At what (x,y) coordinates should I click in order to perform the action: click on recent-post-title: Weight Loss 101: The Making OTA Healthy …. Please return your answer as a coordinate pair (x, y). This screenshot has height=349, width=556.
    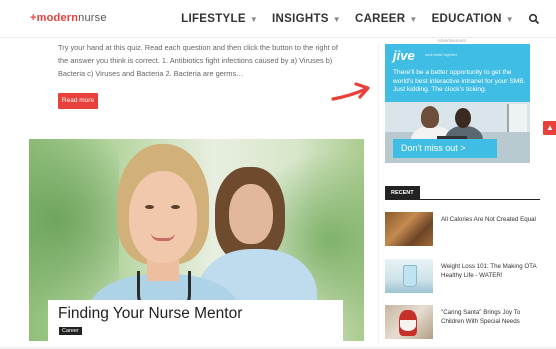
    Looking at the image, I should click on (491, 271).